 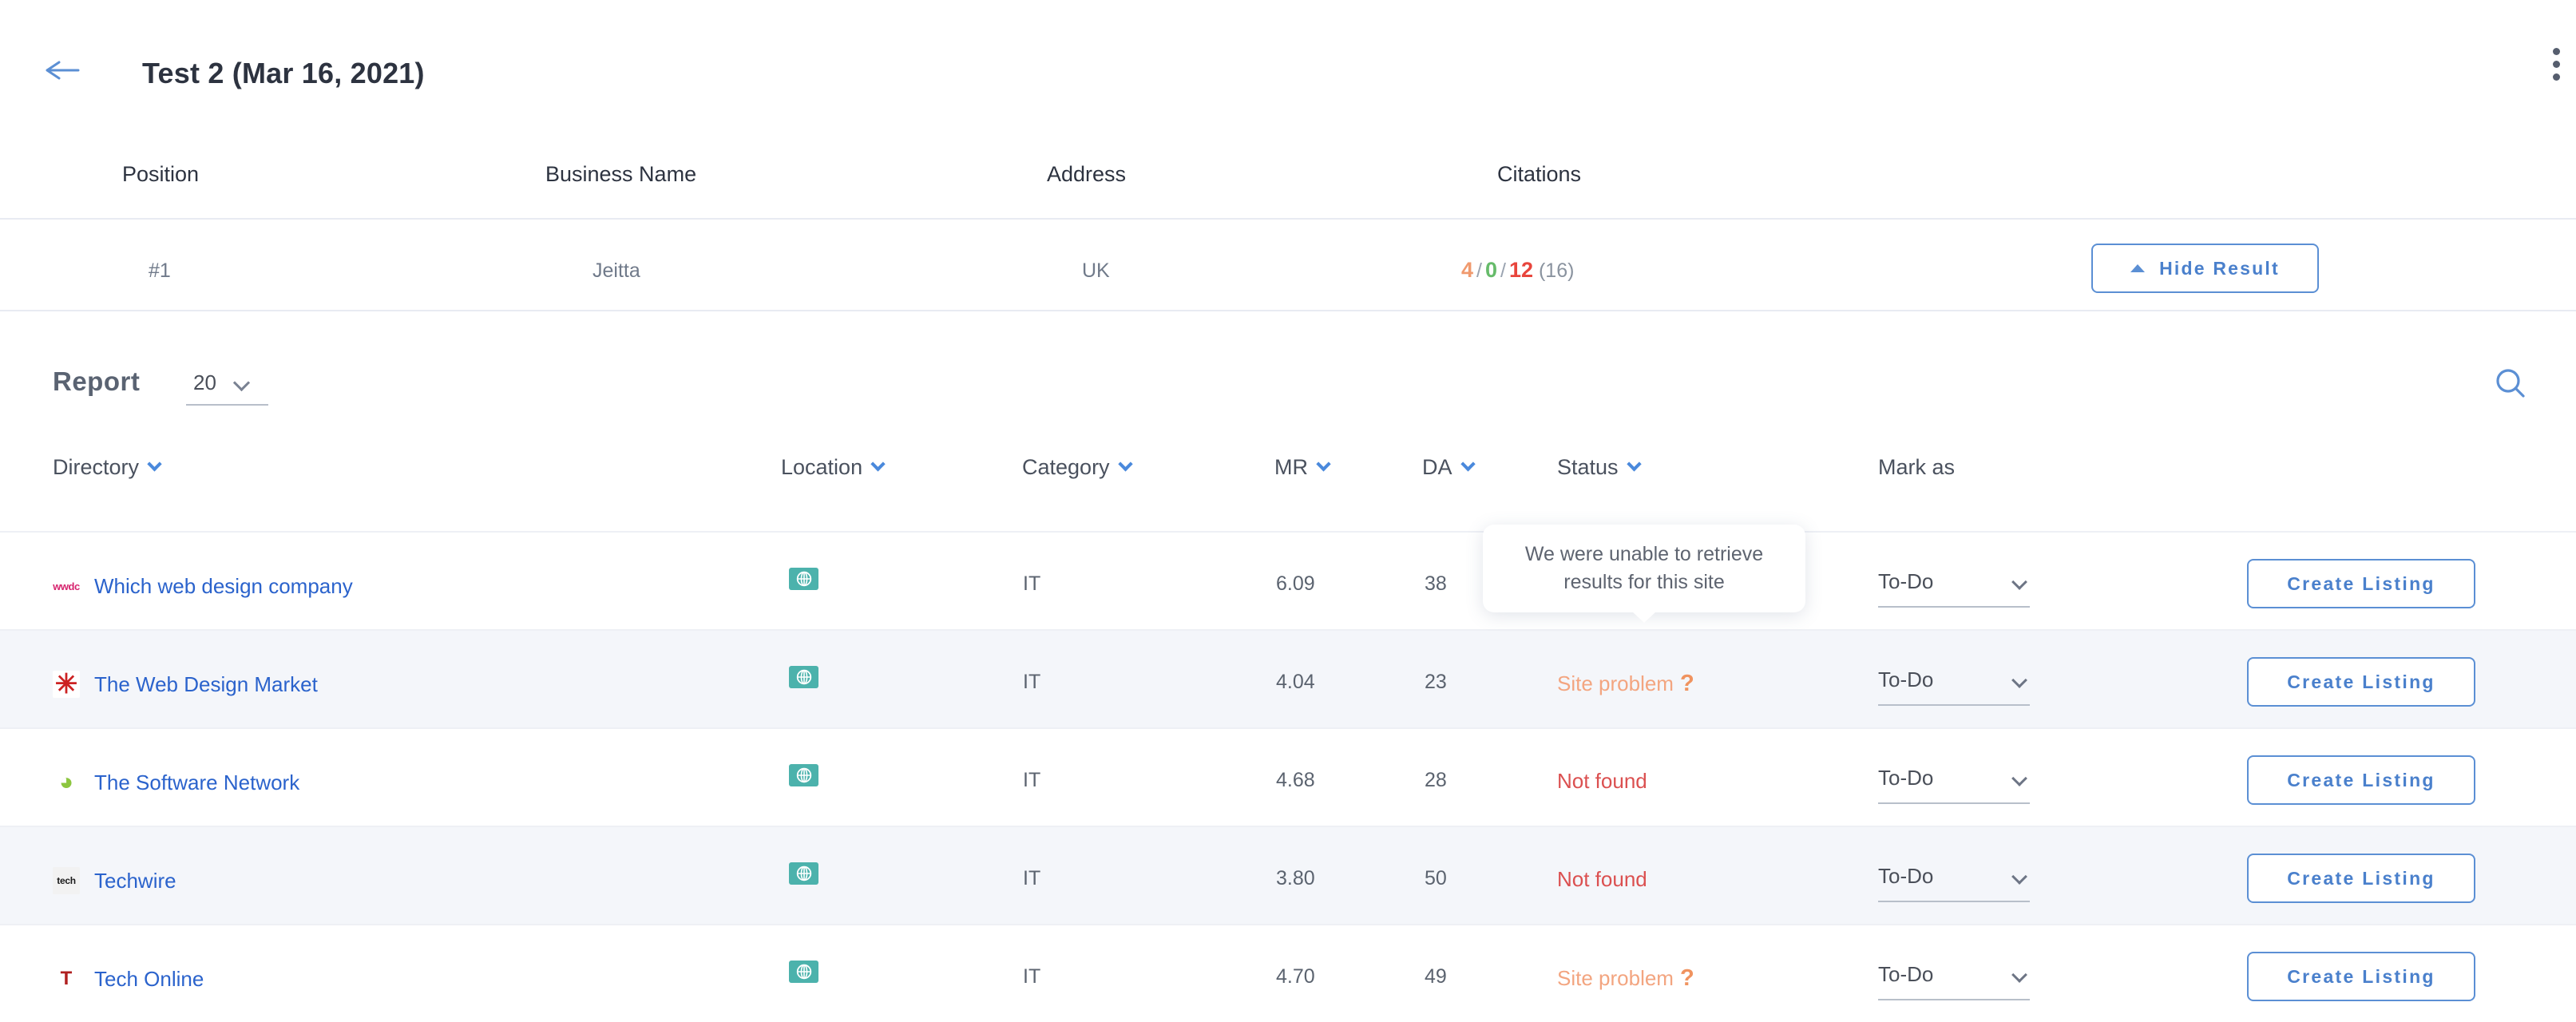 What do you see at coordinates (2138, 268) in the screenshot?
I see `caret-up-icon` at bounding box center [2138, 268].